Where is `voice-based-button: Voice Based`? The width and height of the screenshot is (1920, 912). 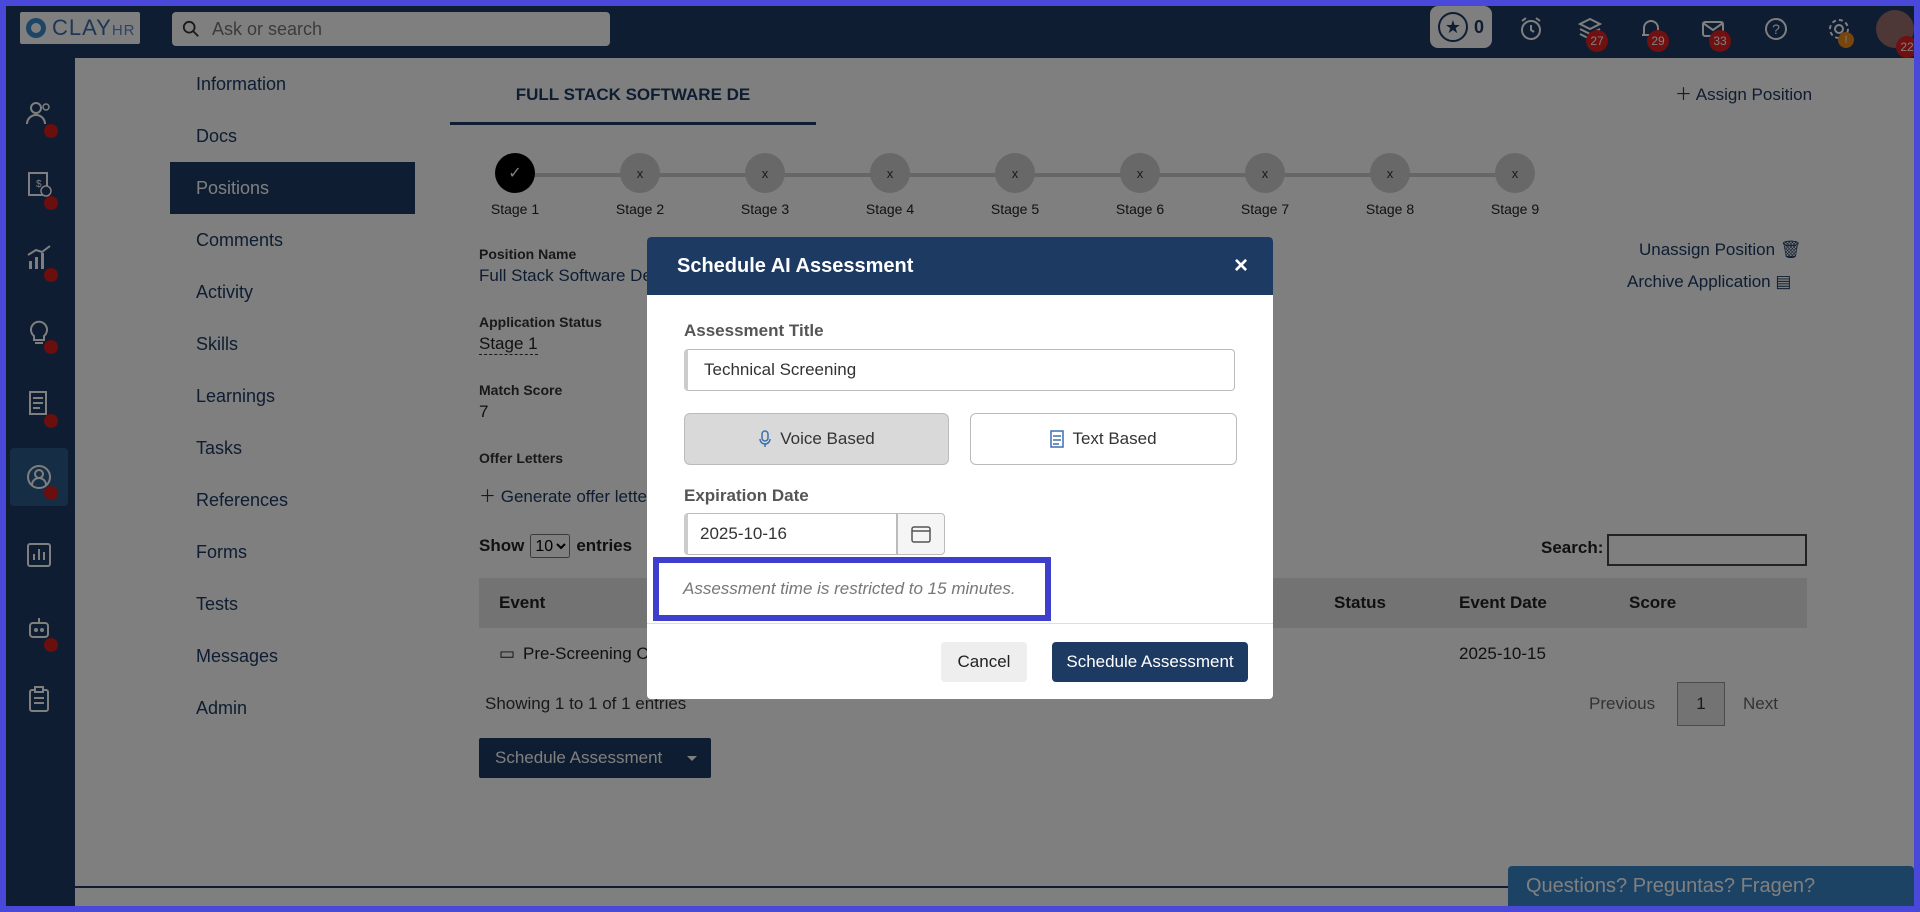 voice-based-button: Voice Based is located at coordinates (816, 439).